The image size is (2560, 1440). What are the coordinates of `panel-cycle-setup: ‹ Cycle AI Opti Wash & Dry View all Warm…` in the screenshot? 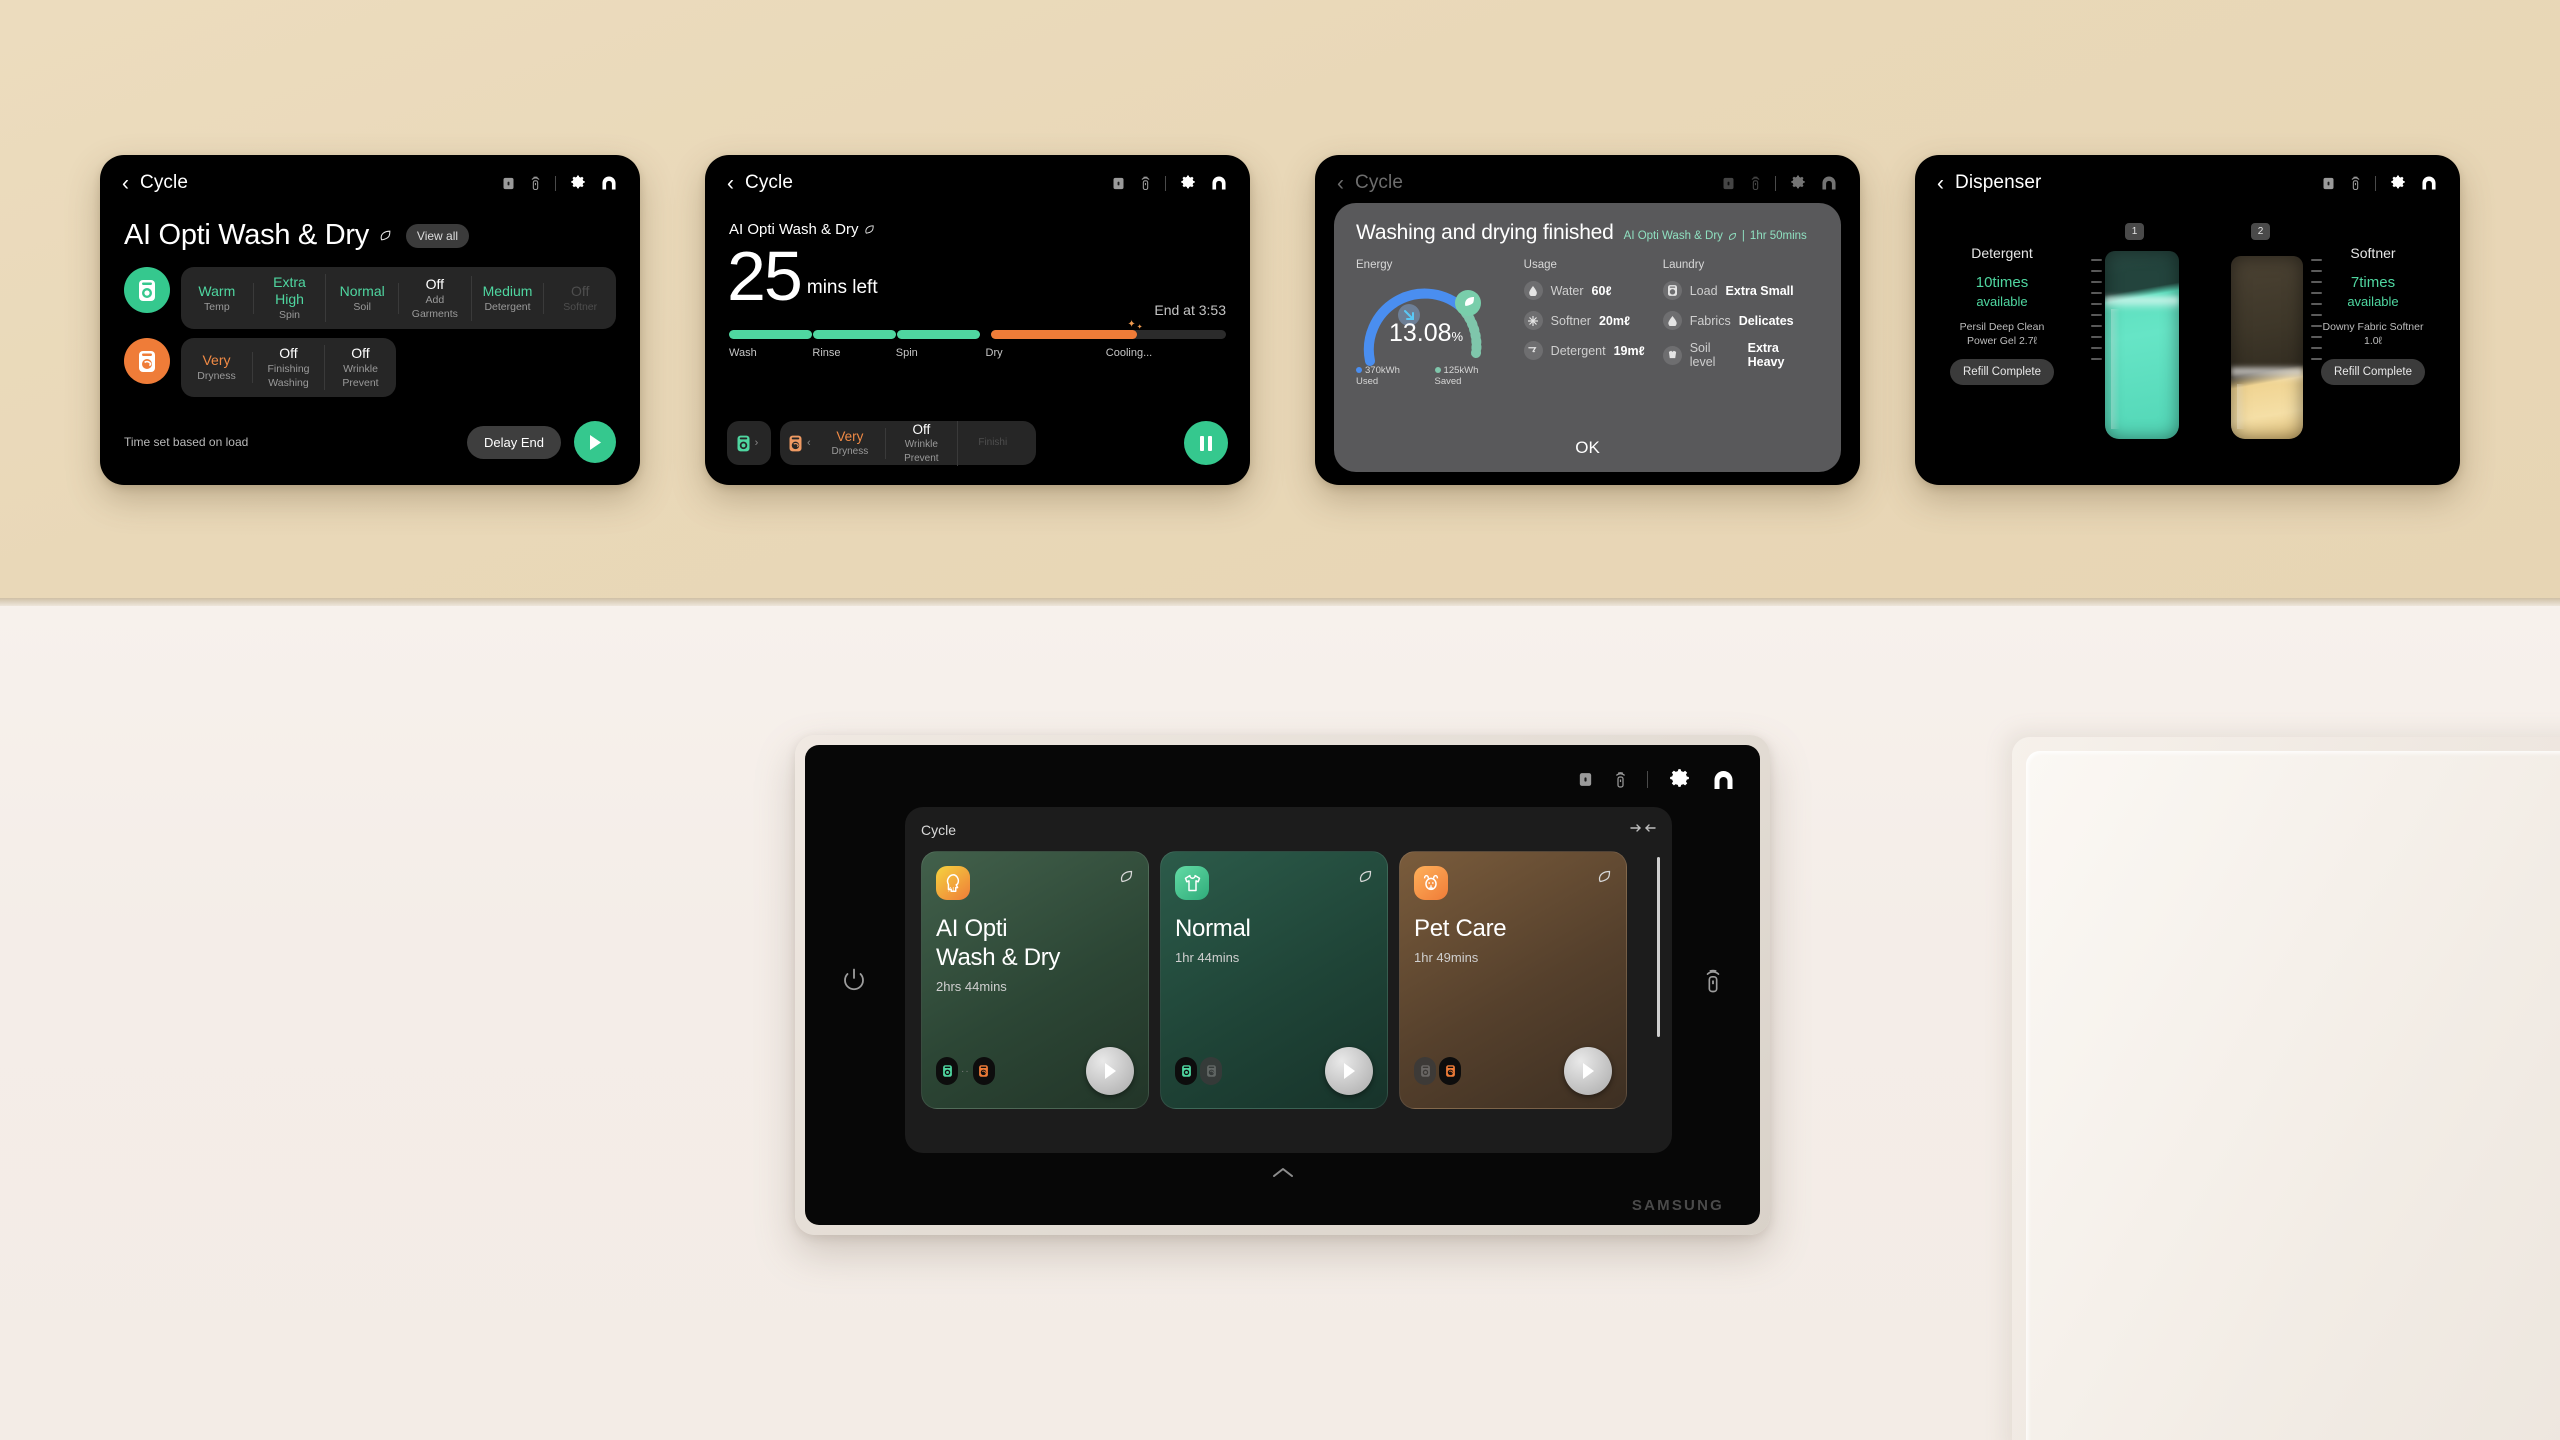 It's located at (370, 320).